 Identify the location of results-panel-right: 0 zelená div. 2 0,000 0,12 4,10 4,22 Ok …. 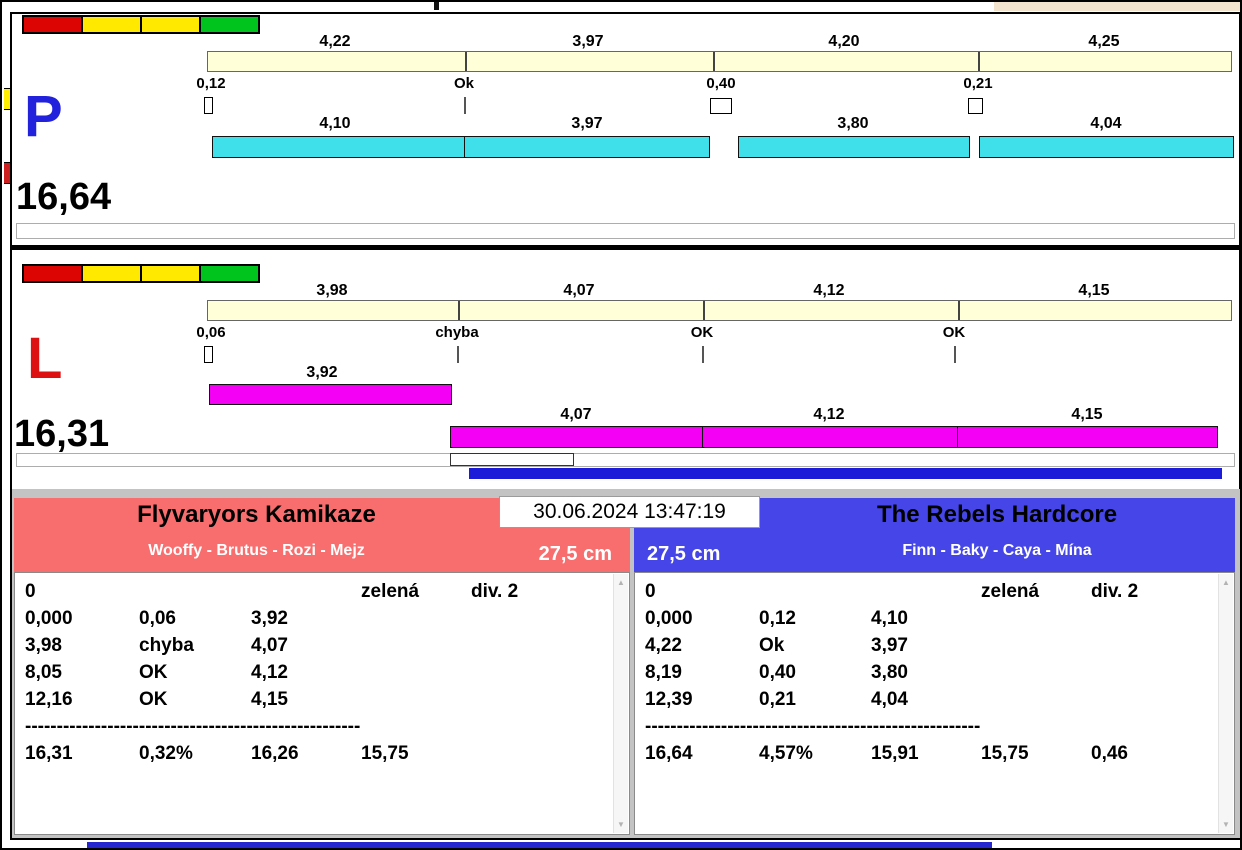
(934, 703).